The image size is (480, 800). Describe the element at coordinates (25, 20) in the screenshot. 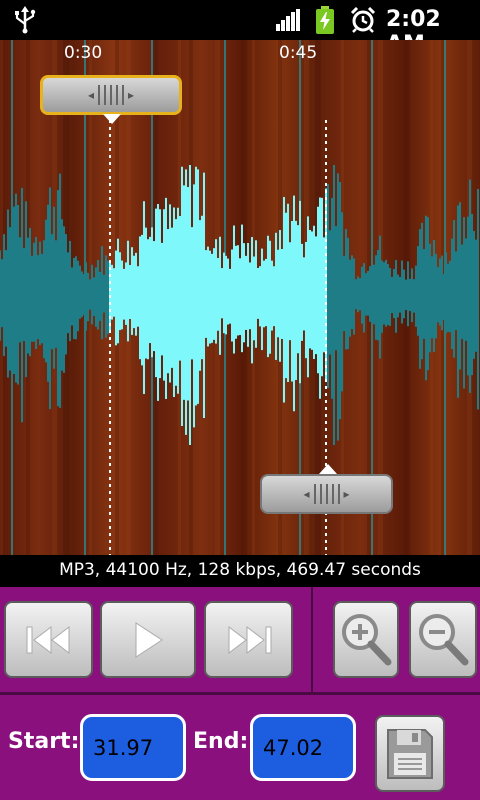

I see `usb-icon` at that location.